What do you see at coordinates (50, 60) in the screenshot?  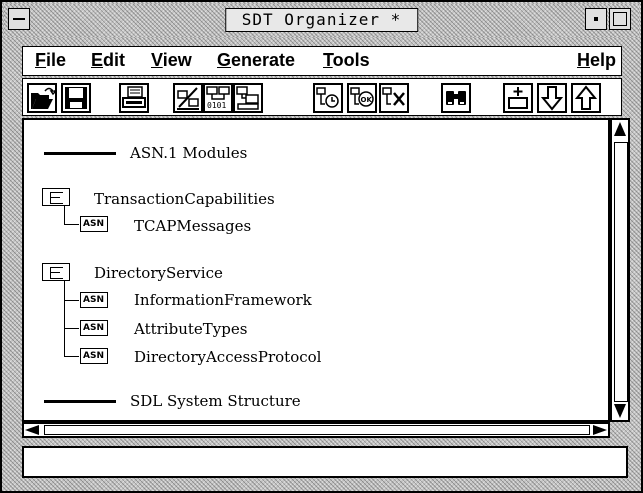 I see `menu-file: File` at bounding box center [50, 60].